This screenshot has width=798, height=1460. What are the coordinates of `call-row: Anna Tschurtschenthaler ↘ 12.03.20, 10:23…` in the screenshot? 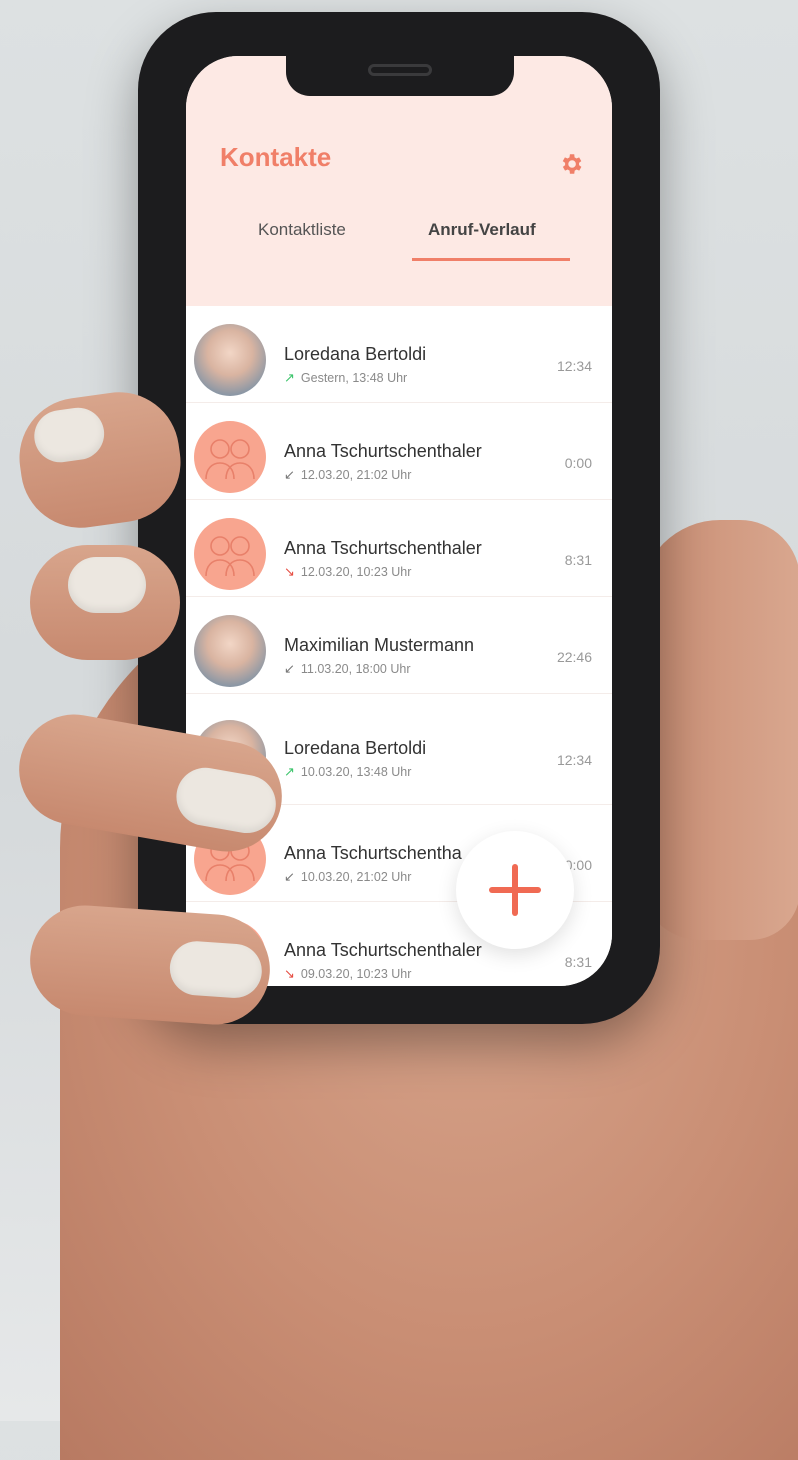 It's located at (399, 548).